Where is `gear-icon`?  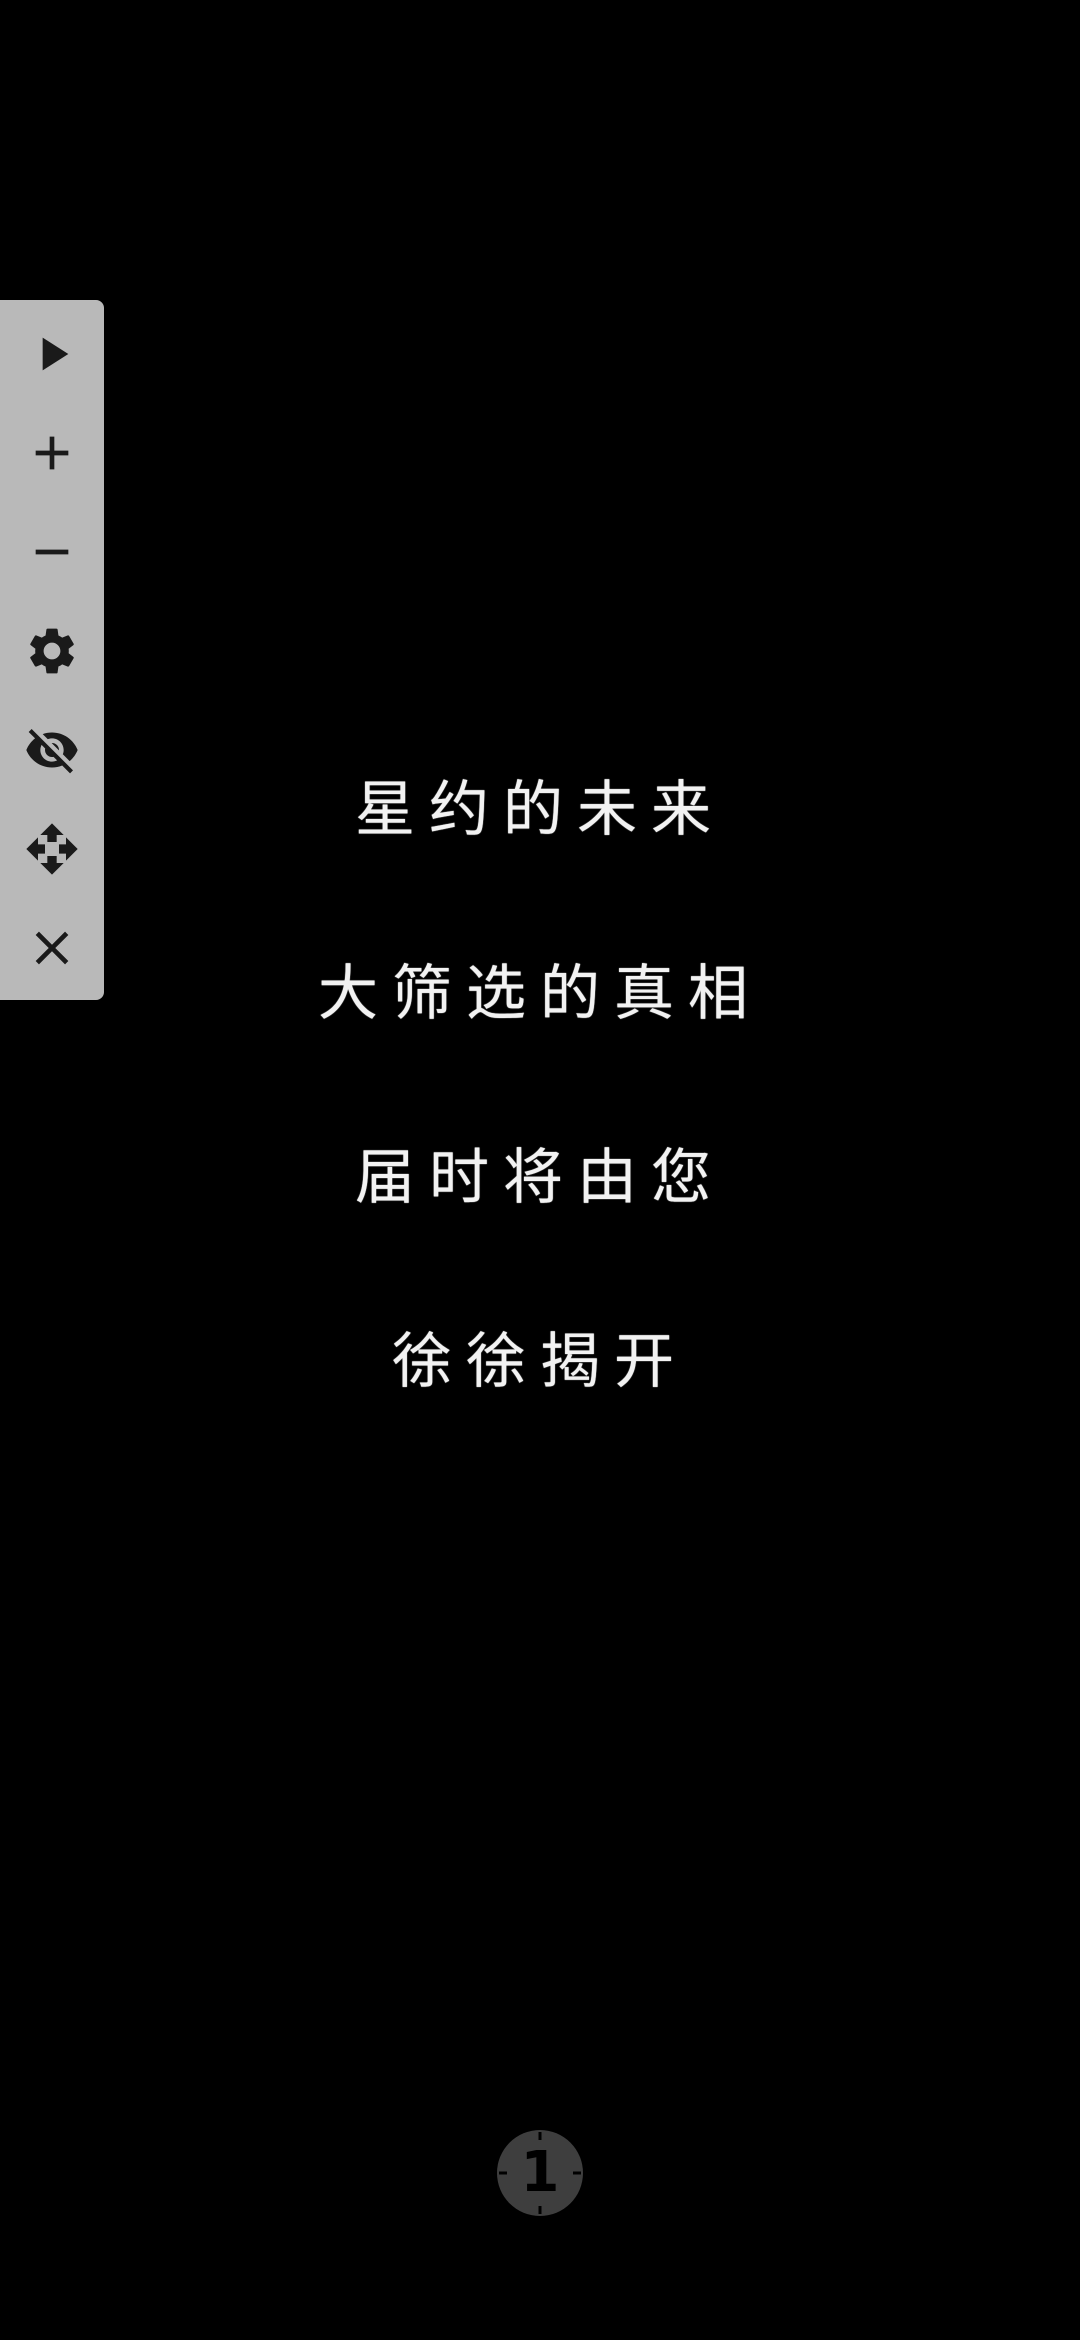
gear-icon is located at coordinates (52, 651).